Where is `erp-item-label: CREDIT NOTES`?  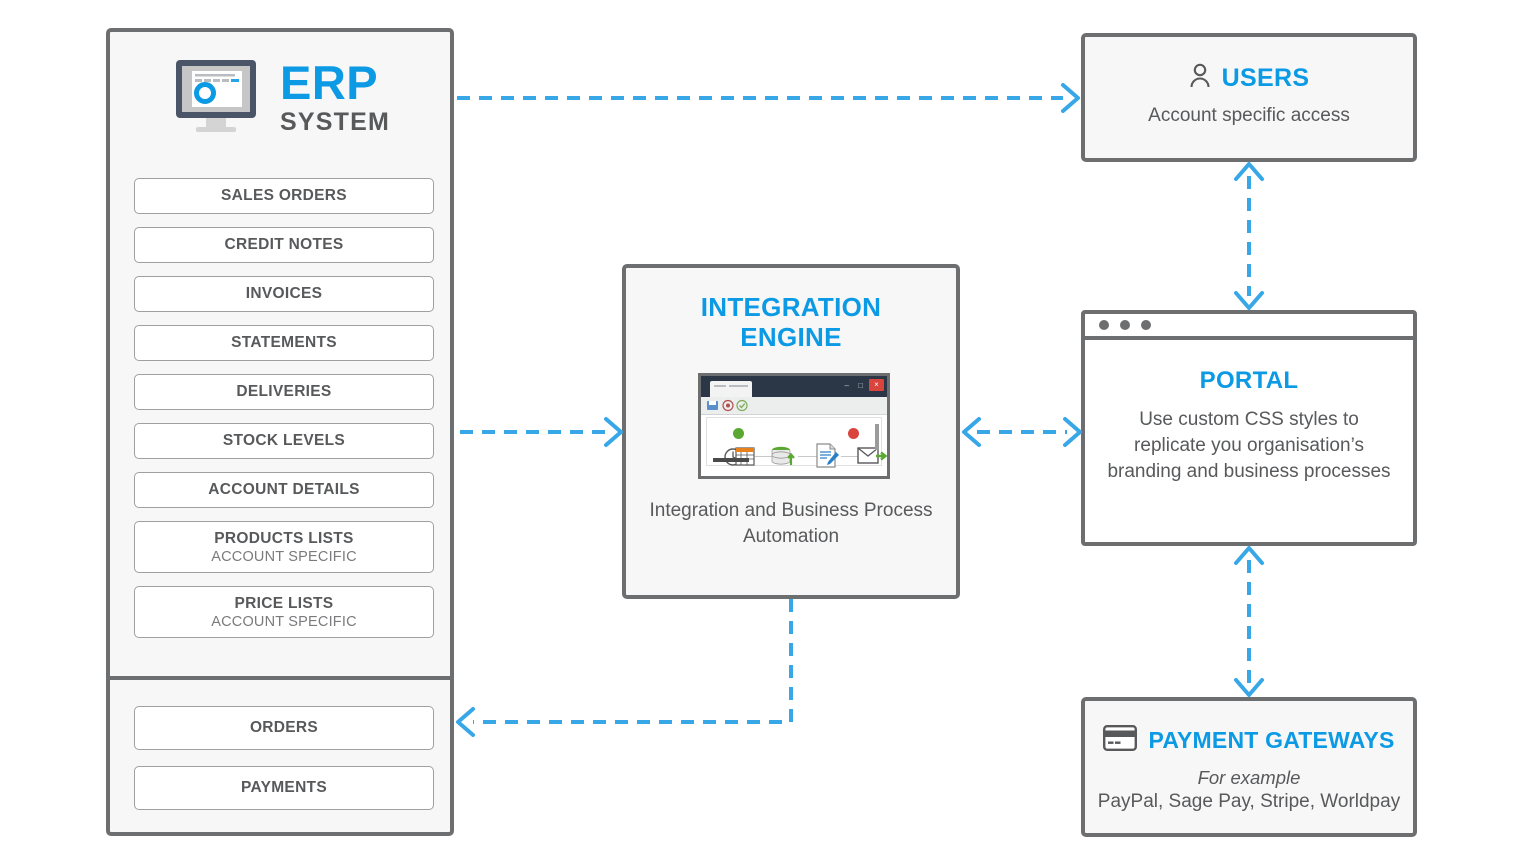
erp-item-label: CREDIT NOTES is located at coordinates (284, 244).